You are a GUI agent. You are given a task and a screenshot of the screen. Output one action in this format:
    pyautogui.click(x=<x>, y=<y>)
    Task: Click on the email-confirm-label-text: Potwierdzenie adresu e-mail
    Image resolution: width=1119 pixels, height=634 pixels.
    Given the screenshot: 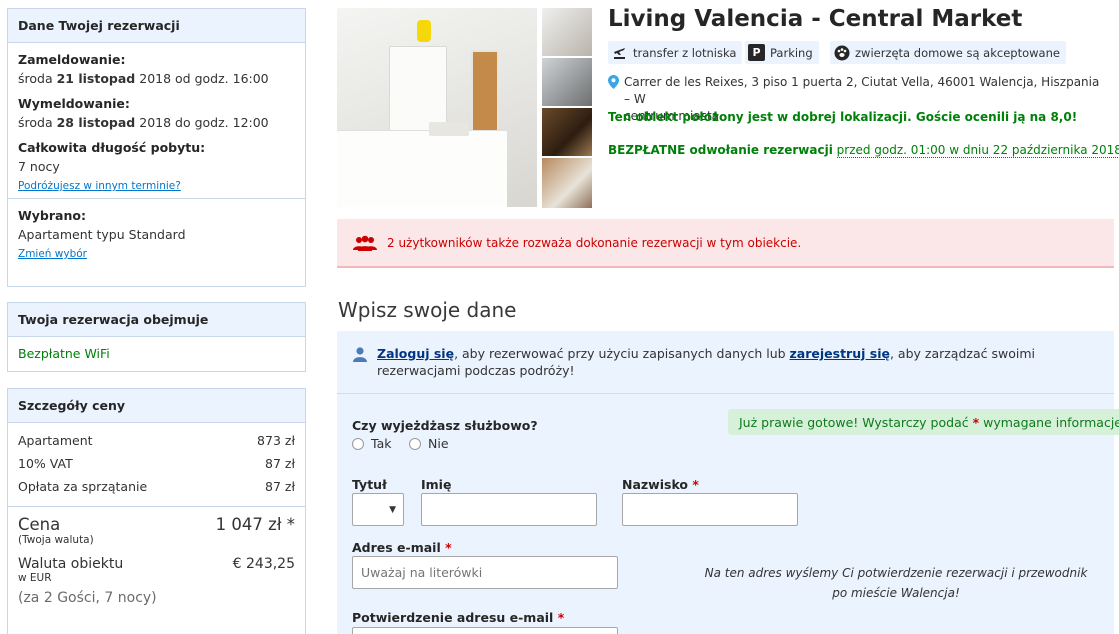 What is the action you would take?
    pyautogui.click(x=453, y=617)
    